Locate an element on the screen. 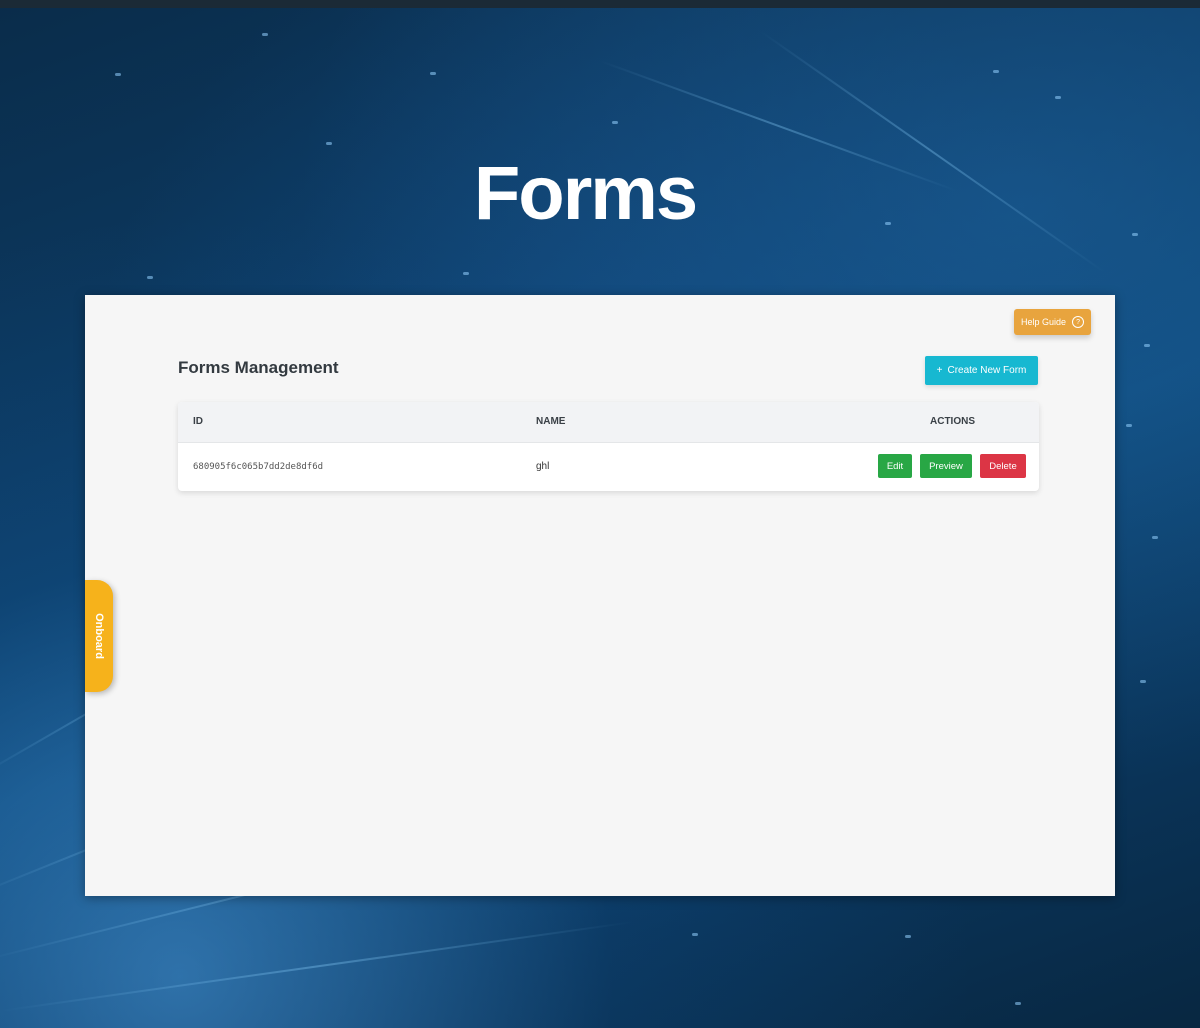 The height and width of the screenshot is (1028, 1200). help-guide-button: Help Guide ? is located at coordinates (1052, 322).